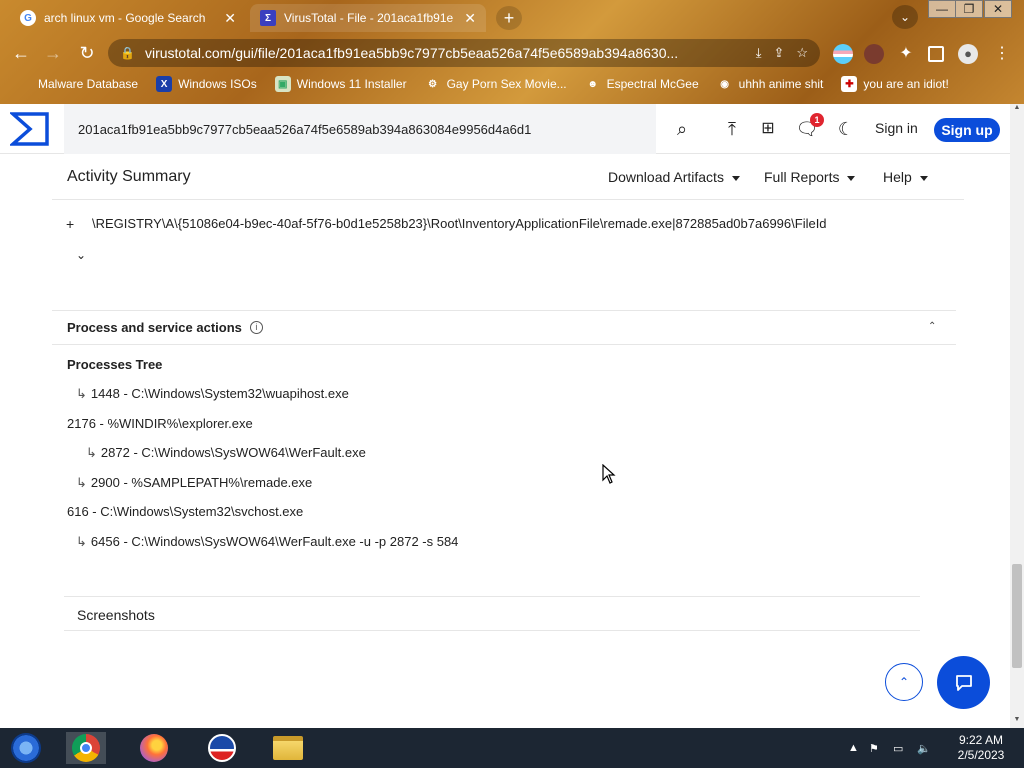 The image size is (1024, 768). What do you see at coordinates (896, 128) in the screenshot?
I see `sign-in-link: Sign in` at bounding box center [896, 128].